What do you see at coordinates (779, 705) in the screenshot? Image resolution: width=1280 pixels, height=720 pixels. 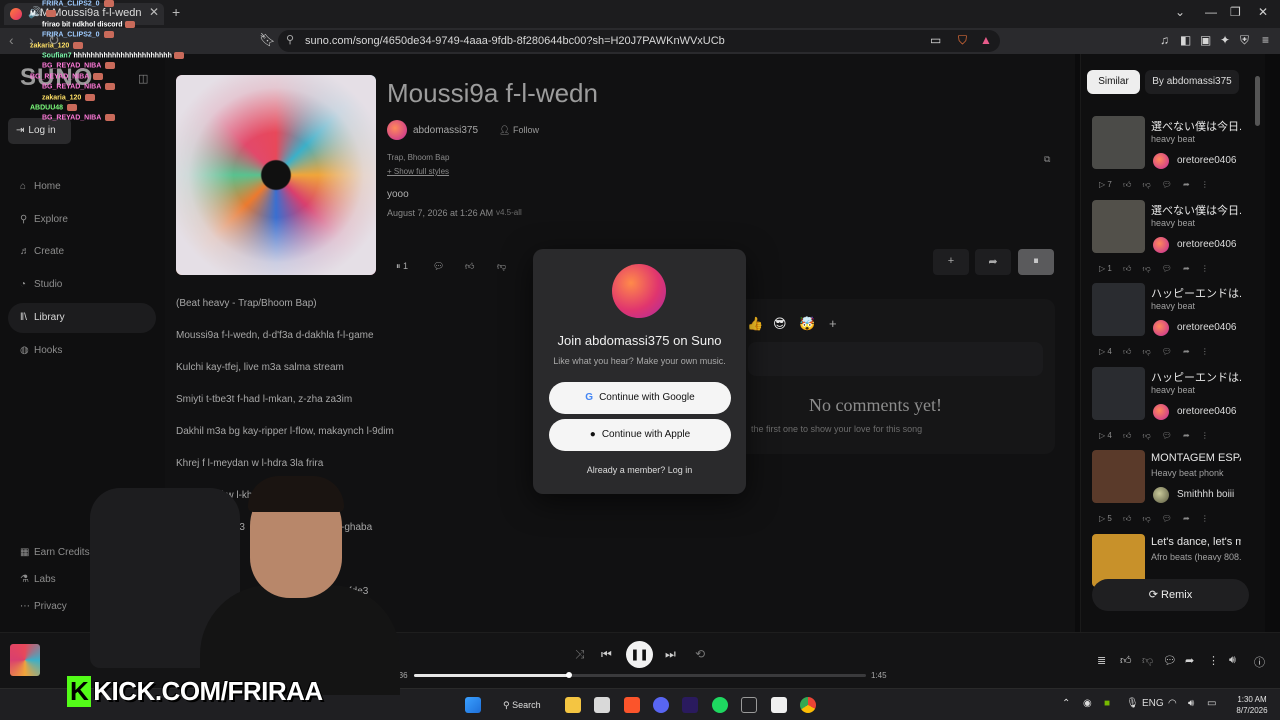 I see `notepad-icon` at bounding box center [779, 705].